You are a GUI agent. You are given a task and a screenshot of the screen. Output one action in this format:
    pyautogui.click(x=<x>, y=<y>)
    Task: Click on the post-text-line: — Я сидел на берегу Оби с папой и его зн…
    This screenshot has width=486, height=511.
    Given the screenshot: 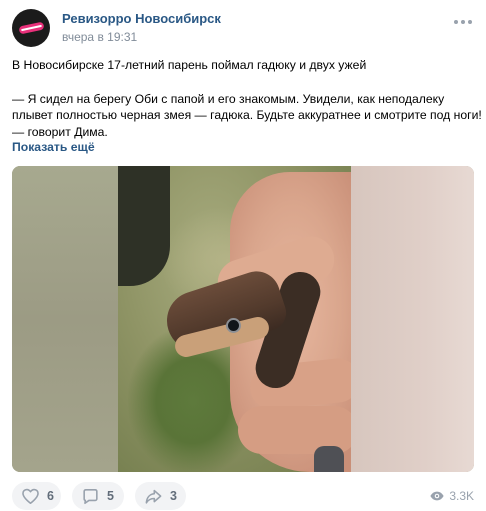 What is the action you would take?
    pyautogui.click(x=228, y=98)
    